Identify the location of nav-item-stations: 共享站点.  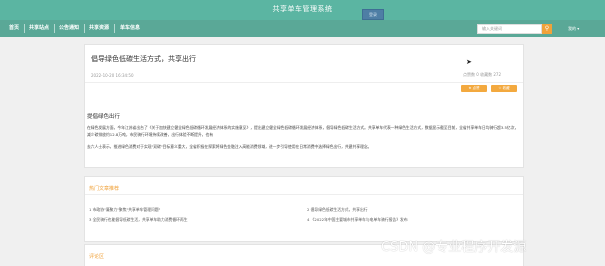
(39, 28).